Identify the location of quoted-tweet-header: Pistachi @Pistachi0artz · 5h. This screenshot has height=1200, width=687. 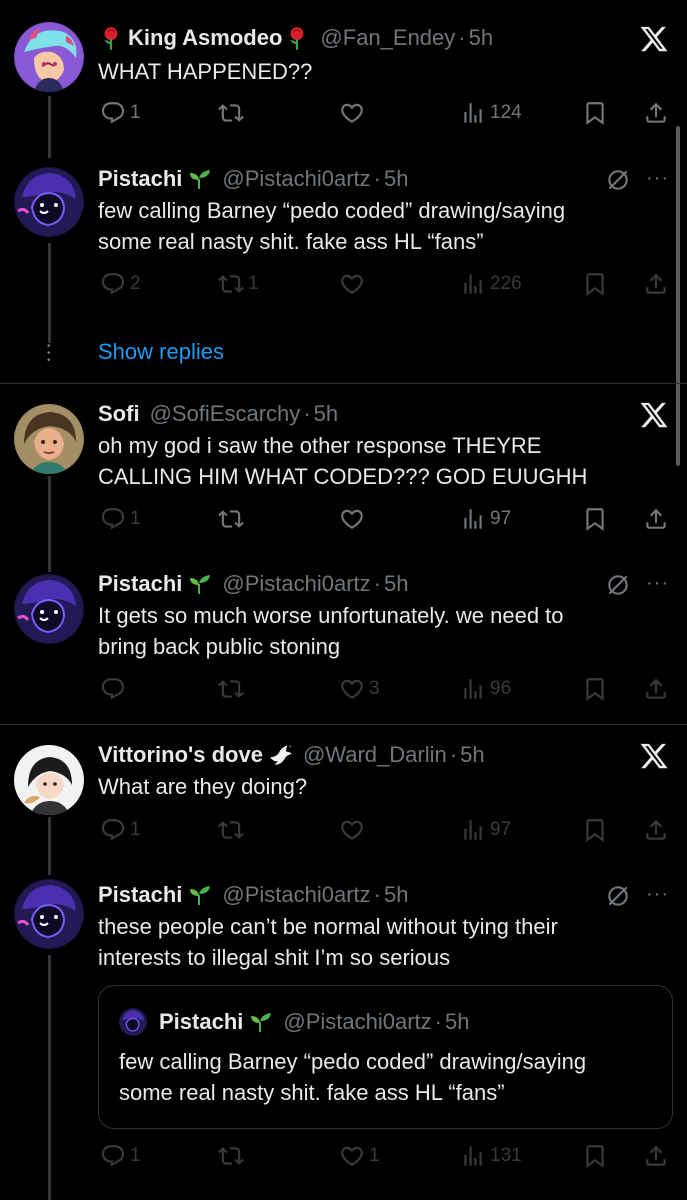
(294, 1022).